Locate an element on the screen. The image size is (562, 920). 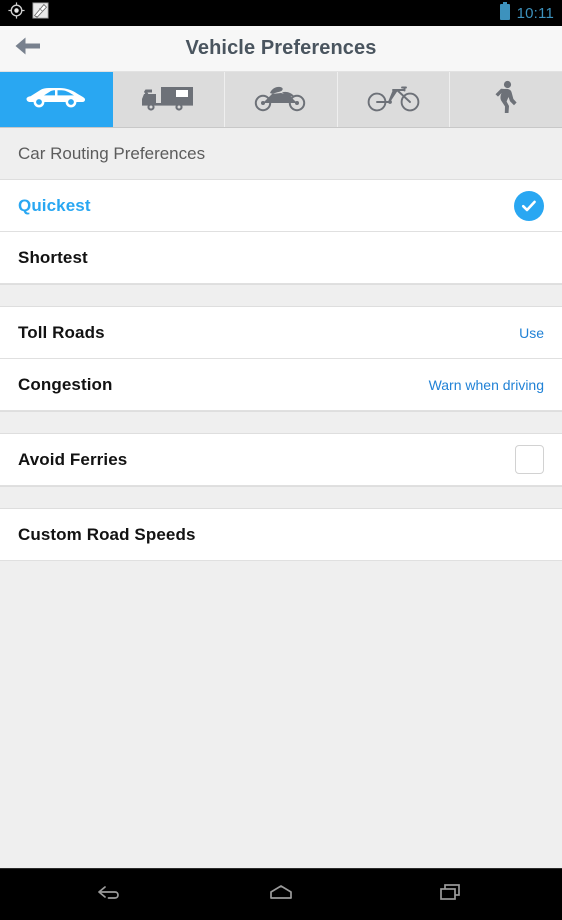
check-circle-icon is located at coordinates (529, 205).